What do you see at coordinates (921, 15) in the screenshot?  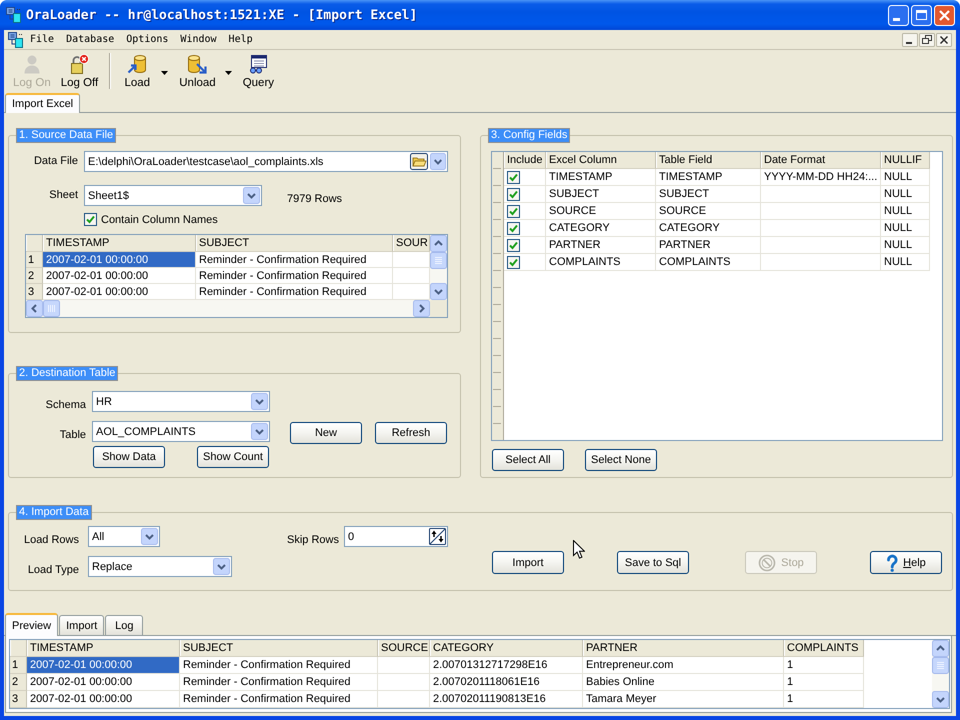 I see `maximize-icon` at bounding box center [921, 15].